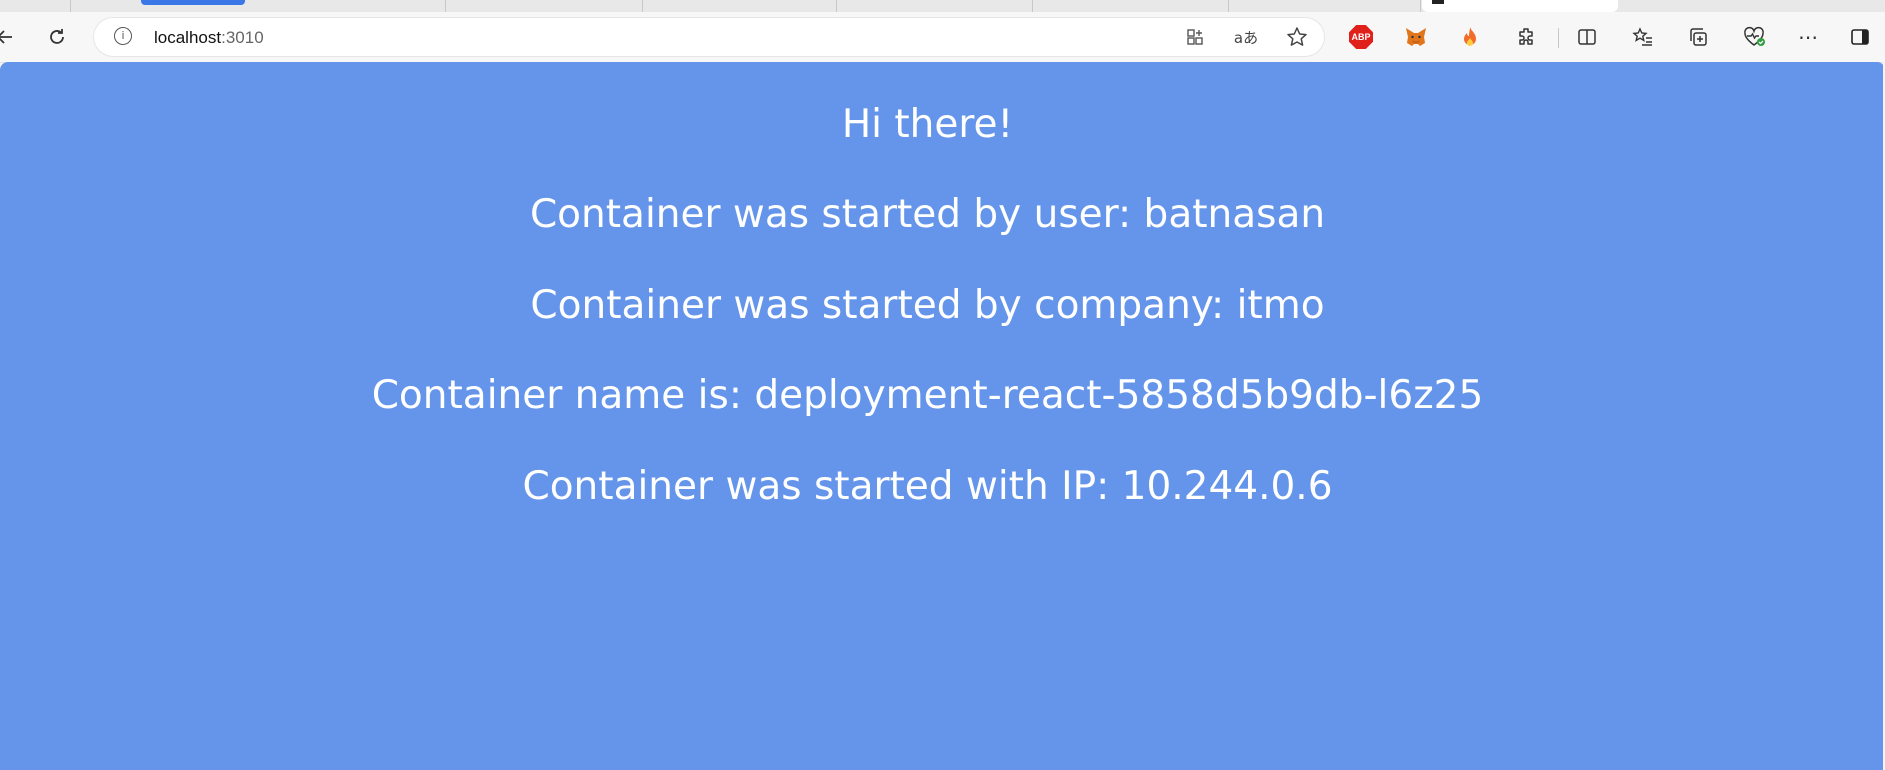 This screenshot has width=1885, height=770. Describe the element at coordinates (1558, 38) in the screenshot. I see `toolbar-divider` at that location.